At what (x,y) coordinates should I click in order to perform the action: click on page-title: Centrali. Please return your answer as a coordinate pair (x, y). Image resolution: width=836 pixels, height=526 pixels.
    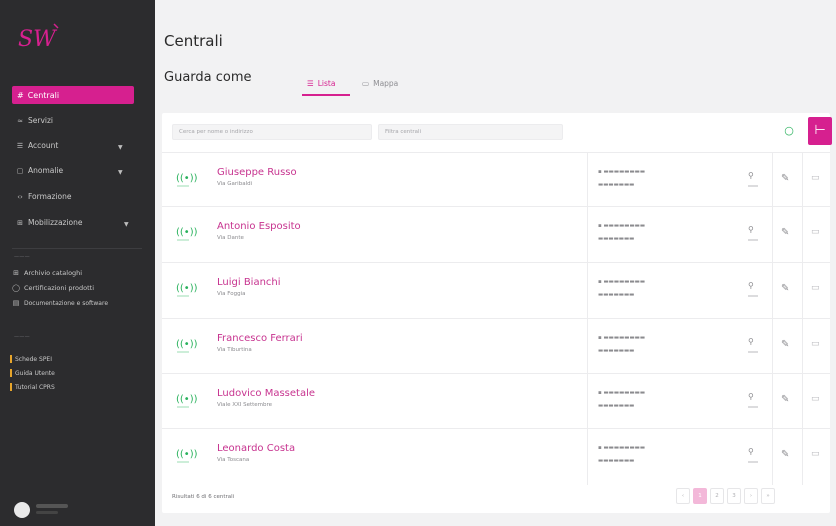
    Looking at the image, I should click on (193, 41).